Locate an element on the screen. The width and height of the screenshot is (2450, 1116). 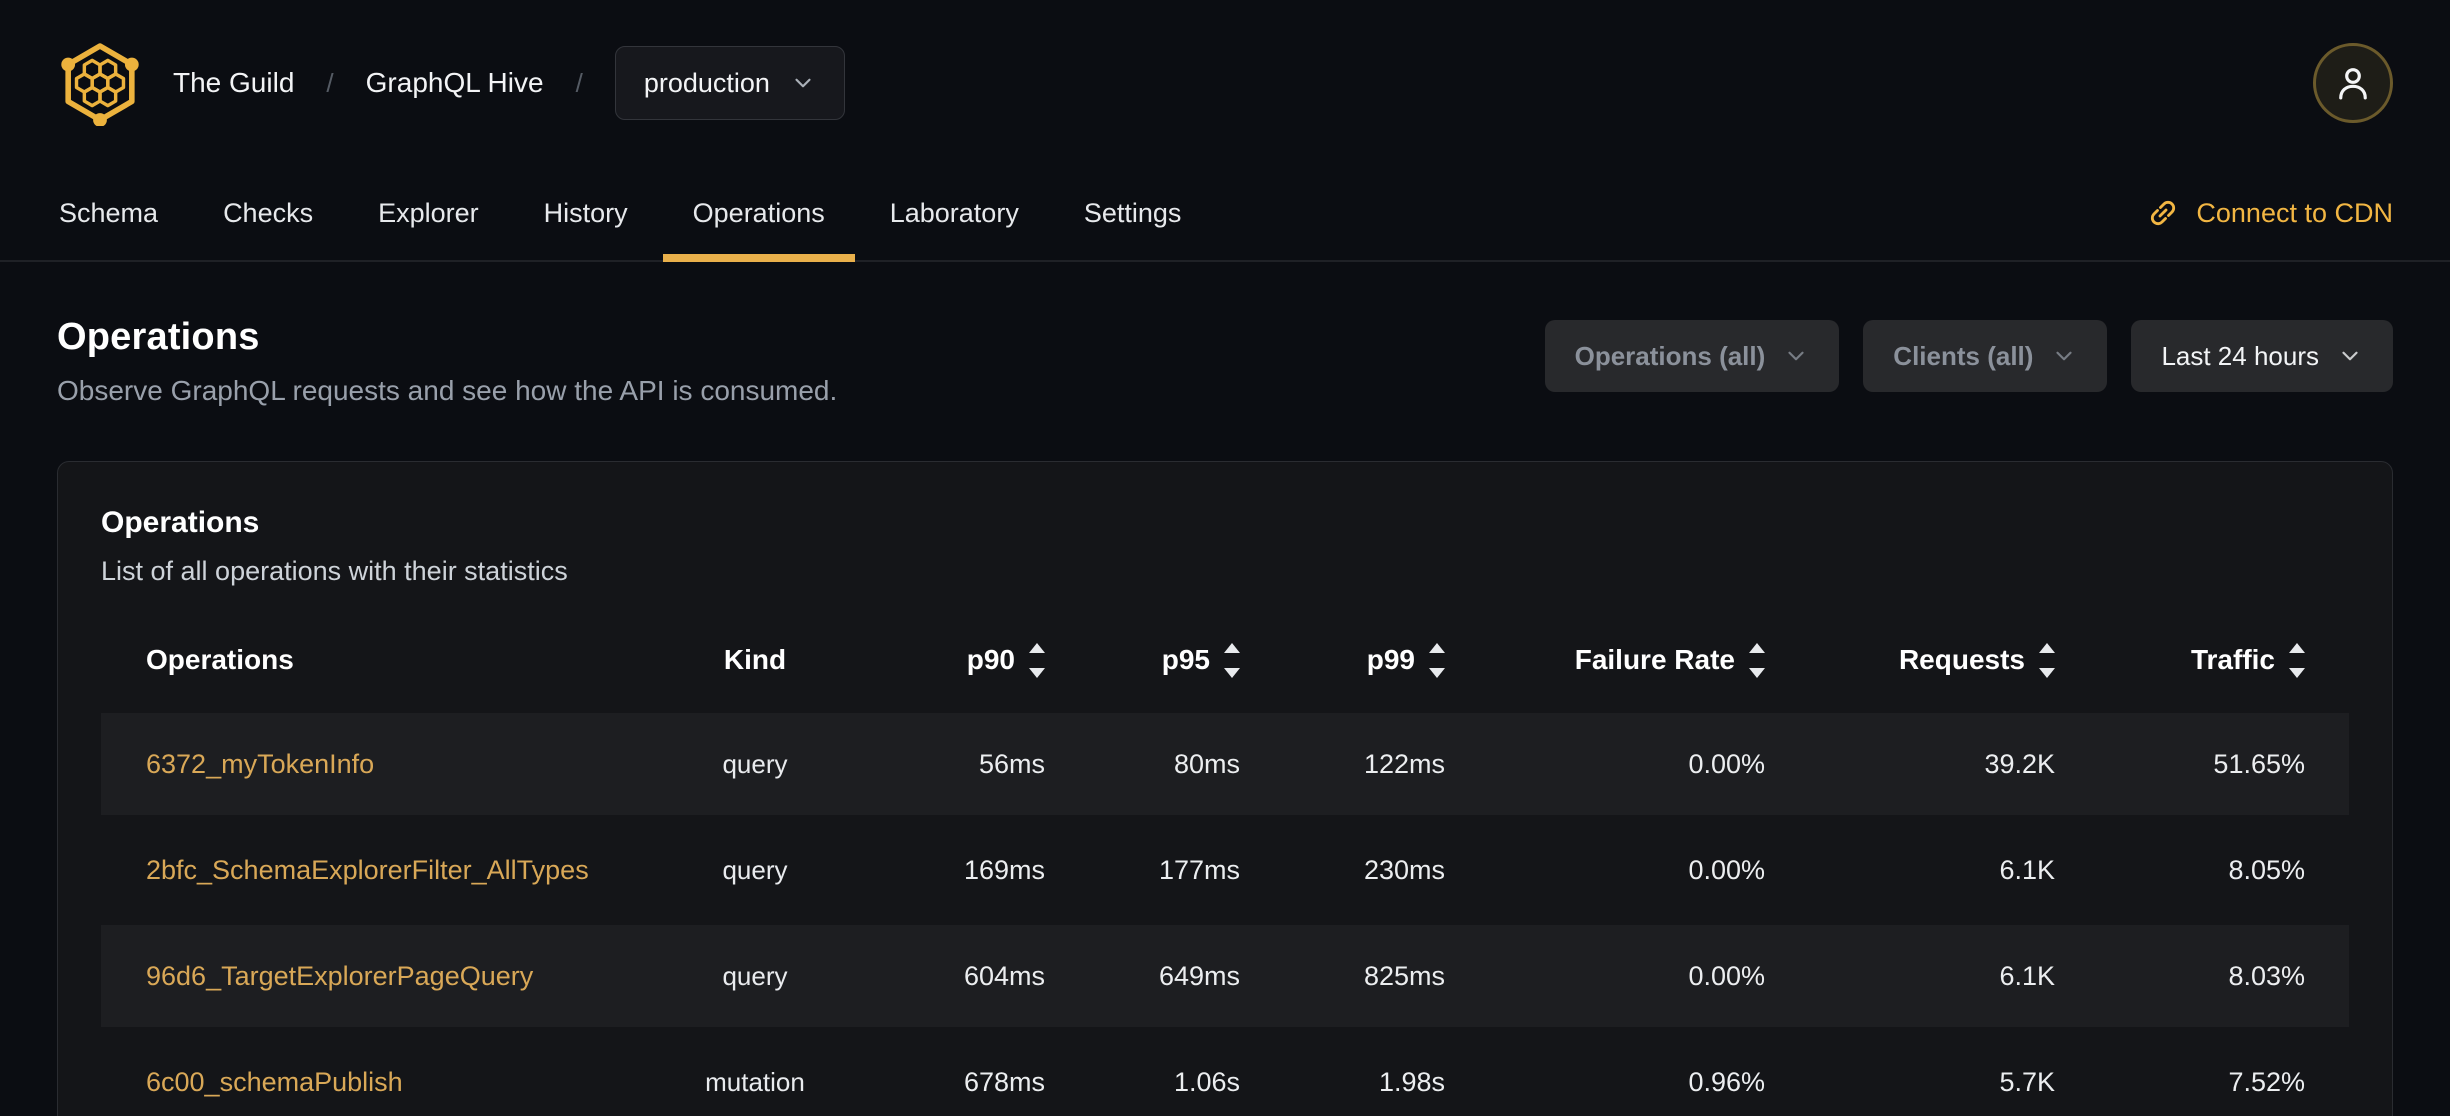
cell-kind: mutation is located at coordinates (755, 1081).